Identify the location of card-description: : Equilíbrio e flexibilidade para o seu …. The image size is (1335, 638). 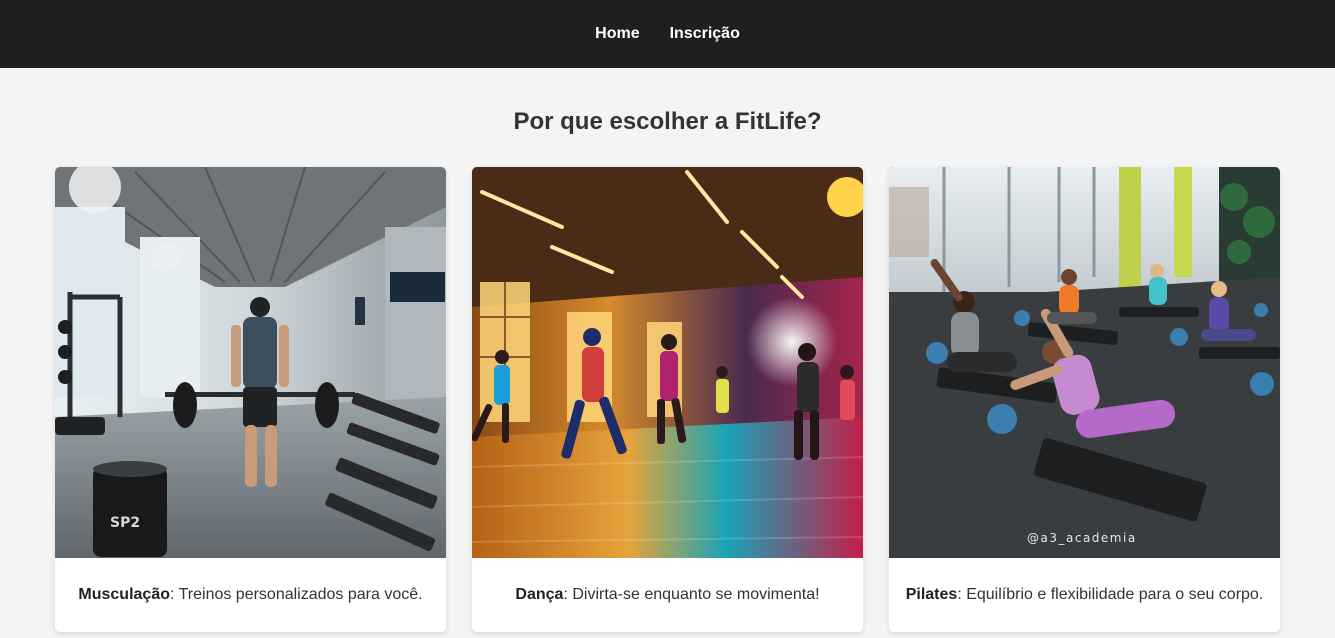
(1110, 594).